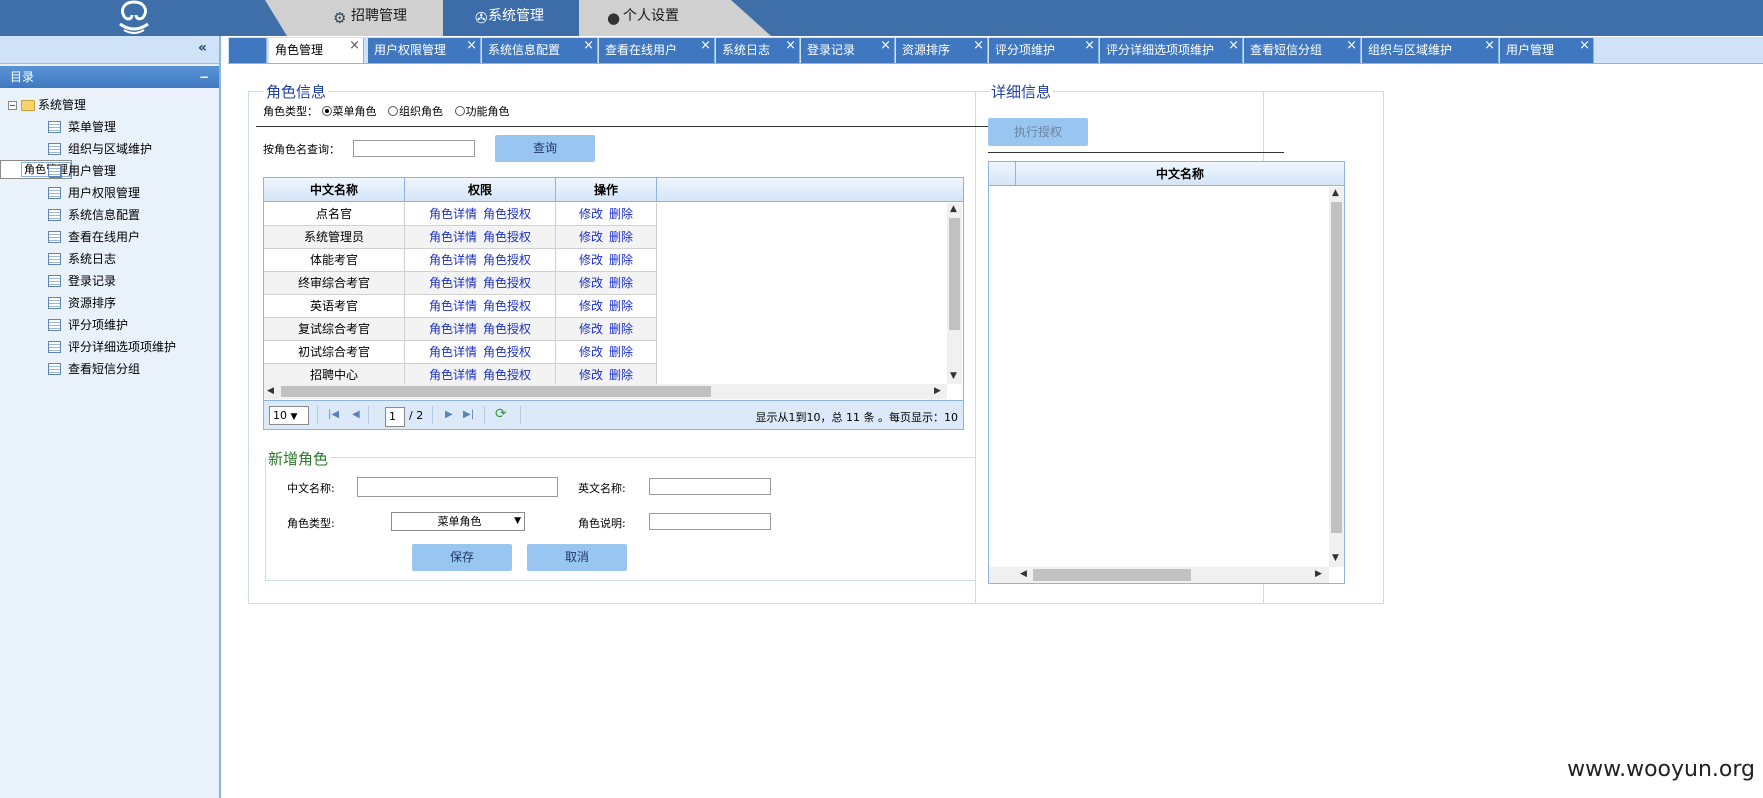 This screenshot has width=1763, height=798. Describe the element at coordinates (395, 417) in the screenshot. I see `page-number-input: 1` at that location.